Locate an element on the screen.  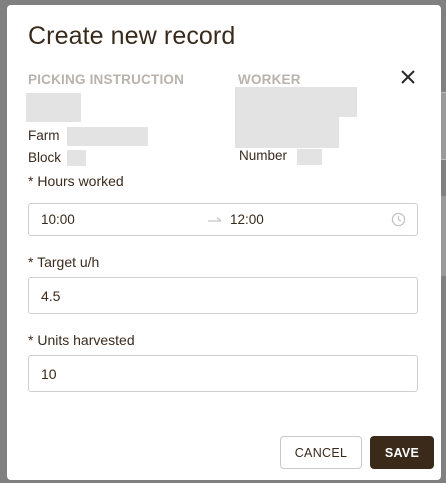
picking-instruction-heading: PICKING INSTRUCTION is located at coordinates (106, 79).